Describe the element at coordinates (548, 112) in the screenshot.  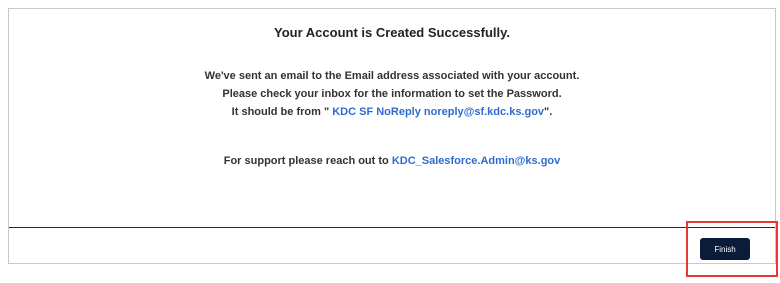
I see `message-line-3-suffix: ".` at that location.